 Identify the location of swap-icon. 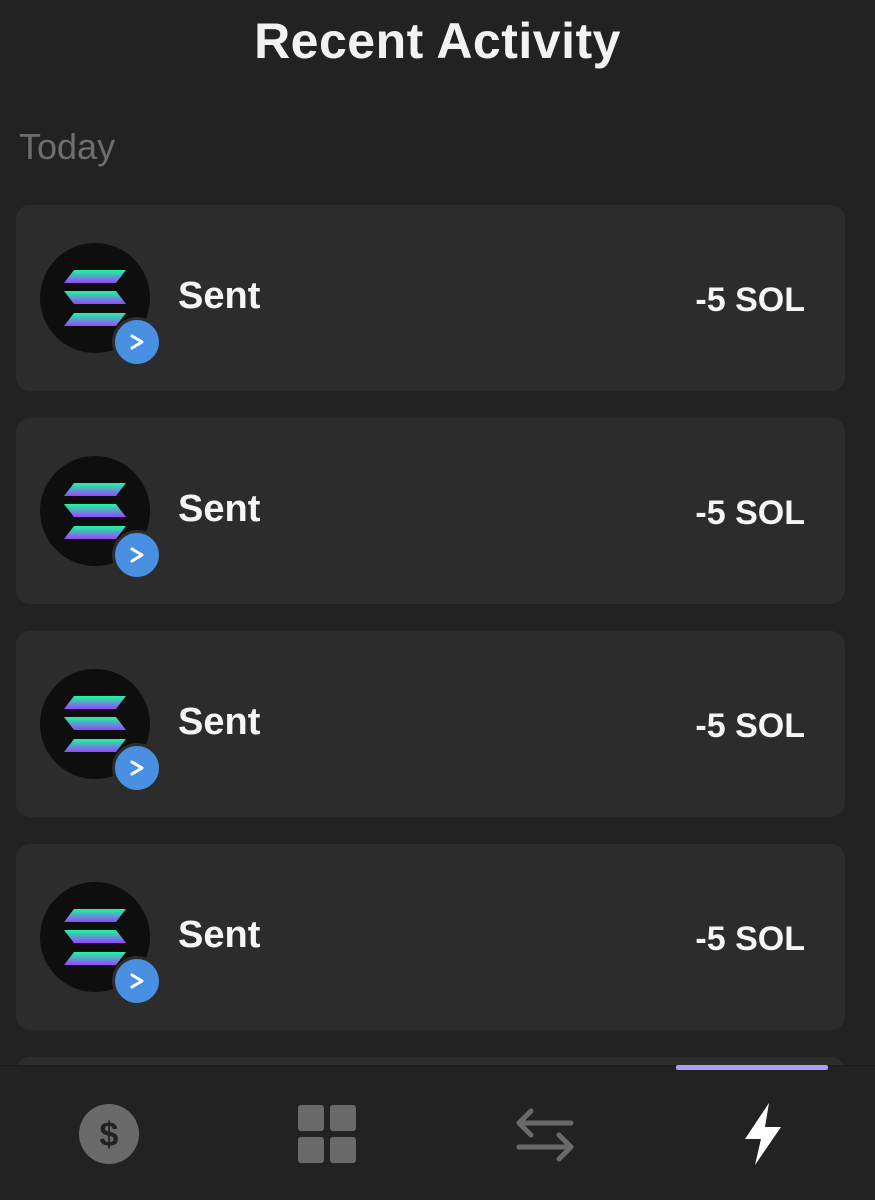
(545, 1134).